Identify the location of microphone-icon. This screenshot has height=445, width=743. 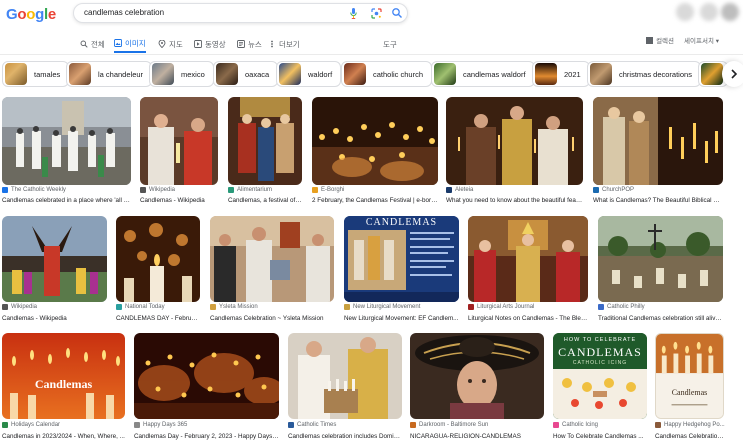
(353, 13).